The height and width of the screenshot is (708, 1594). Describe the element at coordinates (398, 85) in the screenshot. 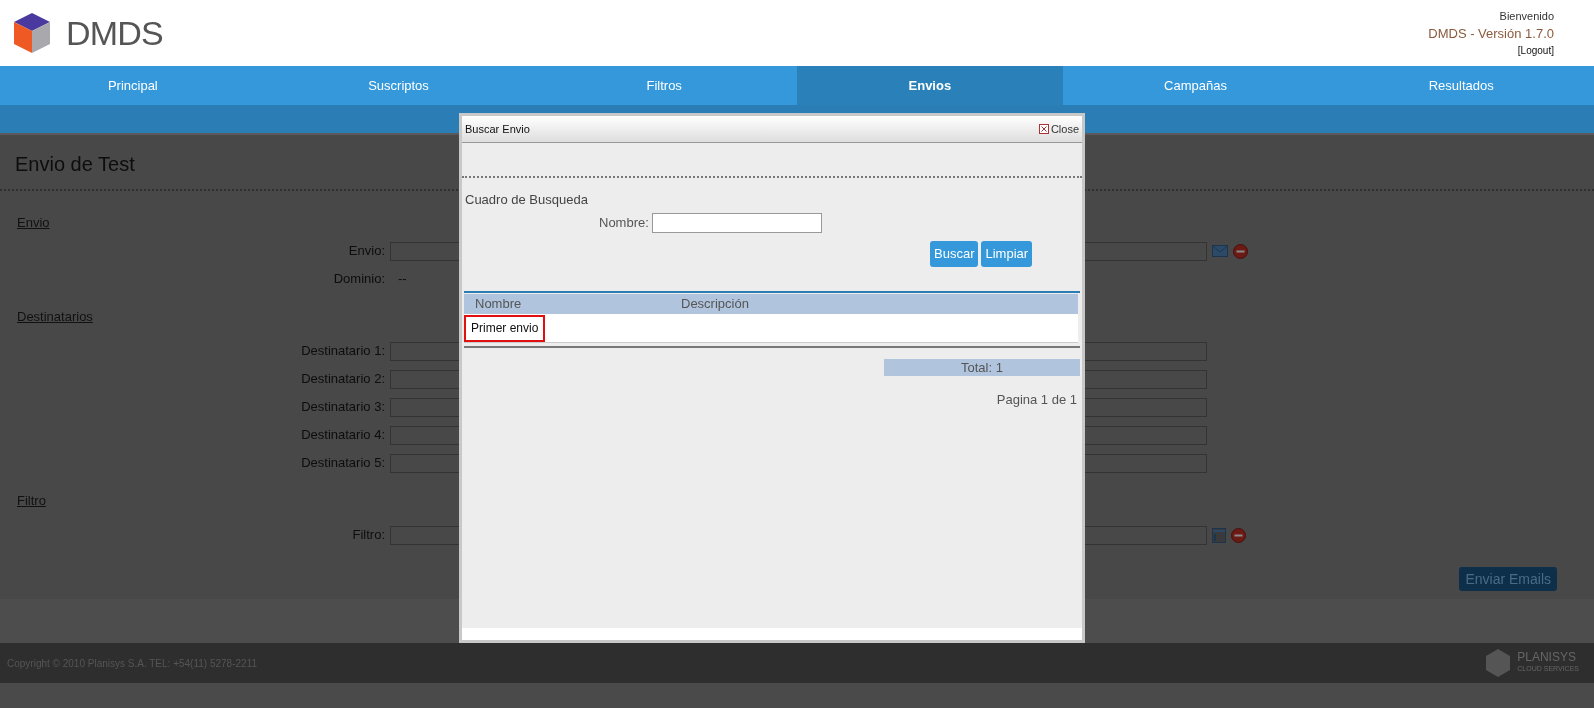

I see `nav-tab: Suscriptos` at that location.